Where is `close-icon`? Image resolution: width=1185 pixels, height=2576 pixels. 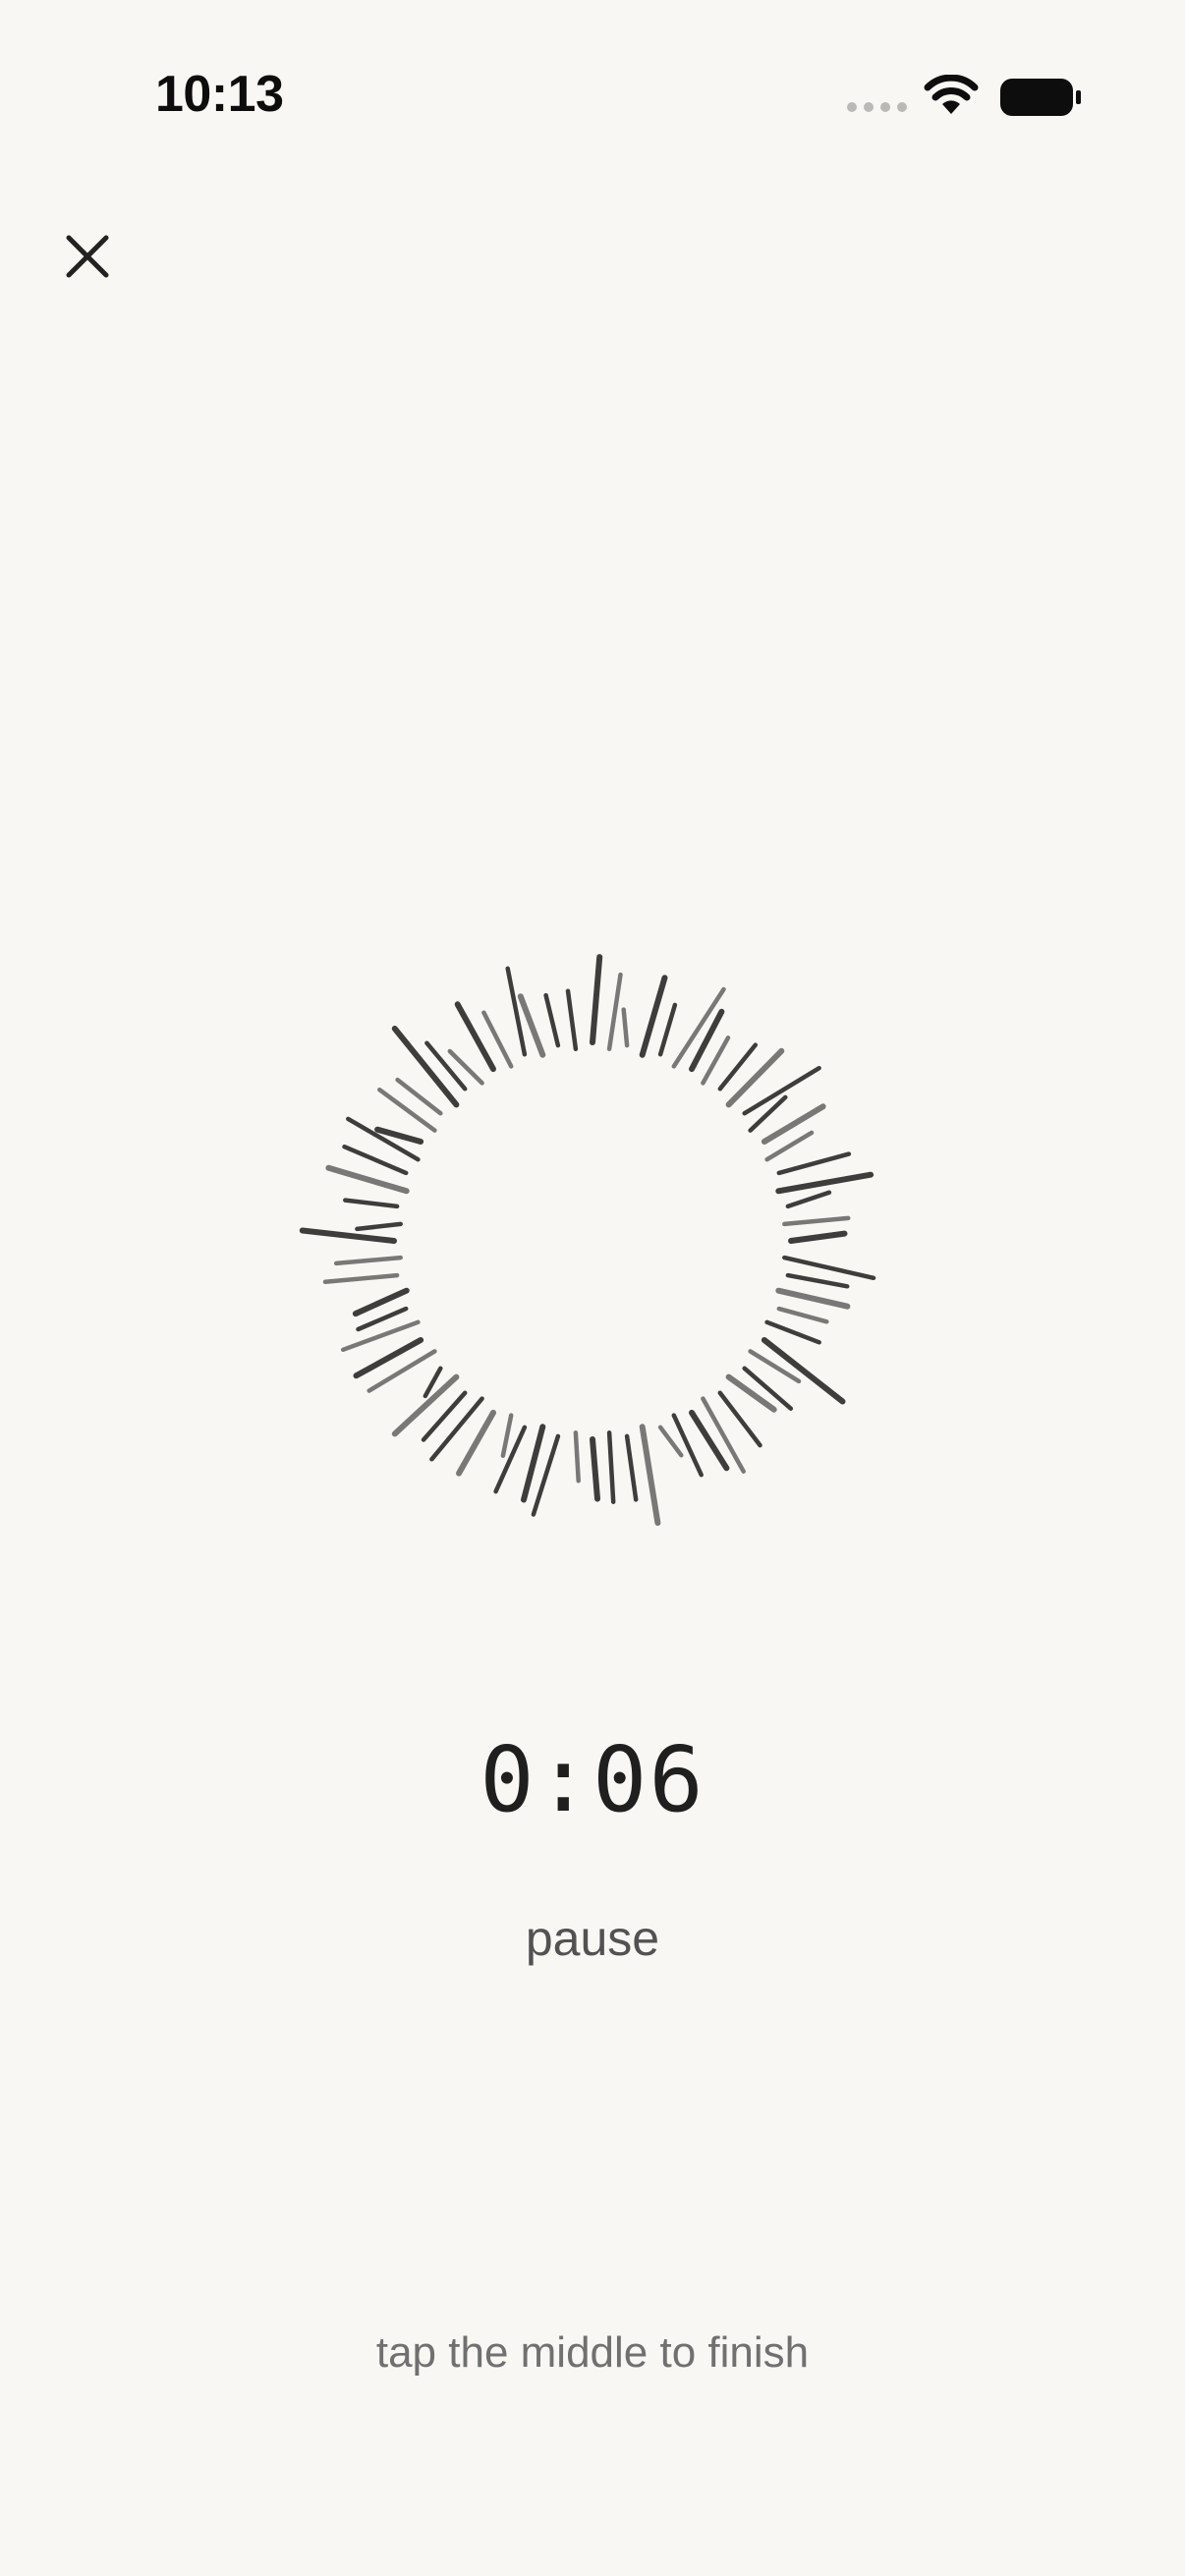
close-icon is located at coordinates (88, 256).